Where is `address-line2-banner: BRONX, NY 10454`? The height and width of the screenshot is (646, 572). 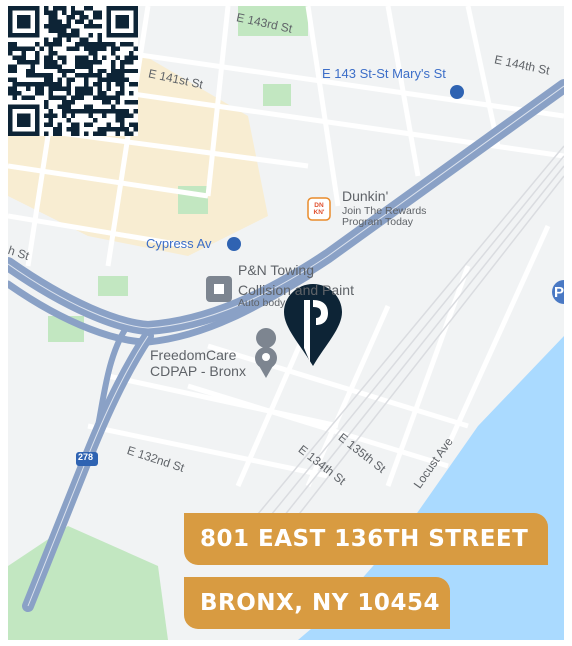 address-line2-banner: BRONX, NY 10454 is located at coordinates (317, 603).